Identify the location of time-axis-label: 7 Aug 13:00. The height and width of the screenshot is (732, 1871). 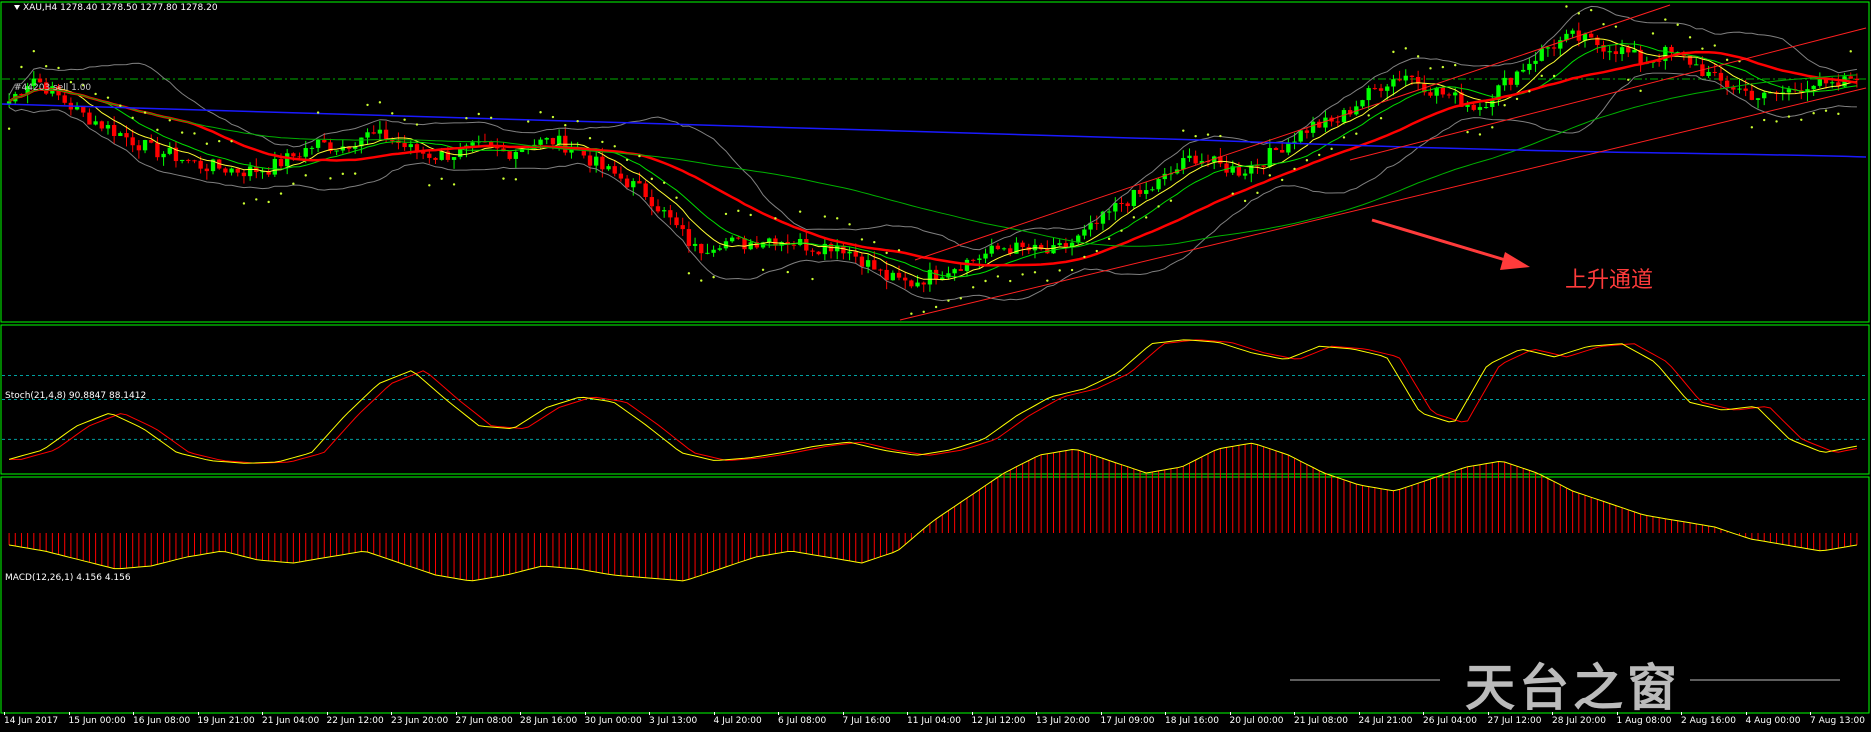
(1837, 721).